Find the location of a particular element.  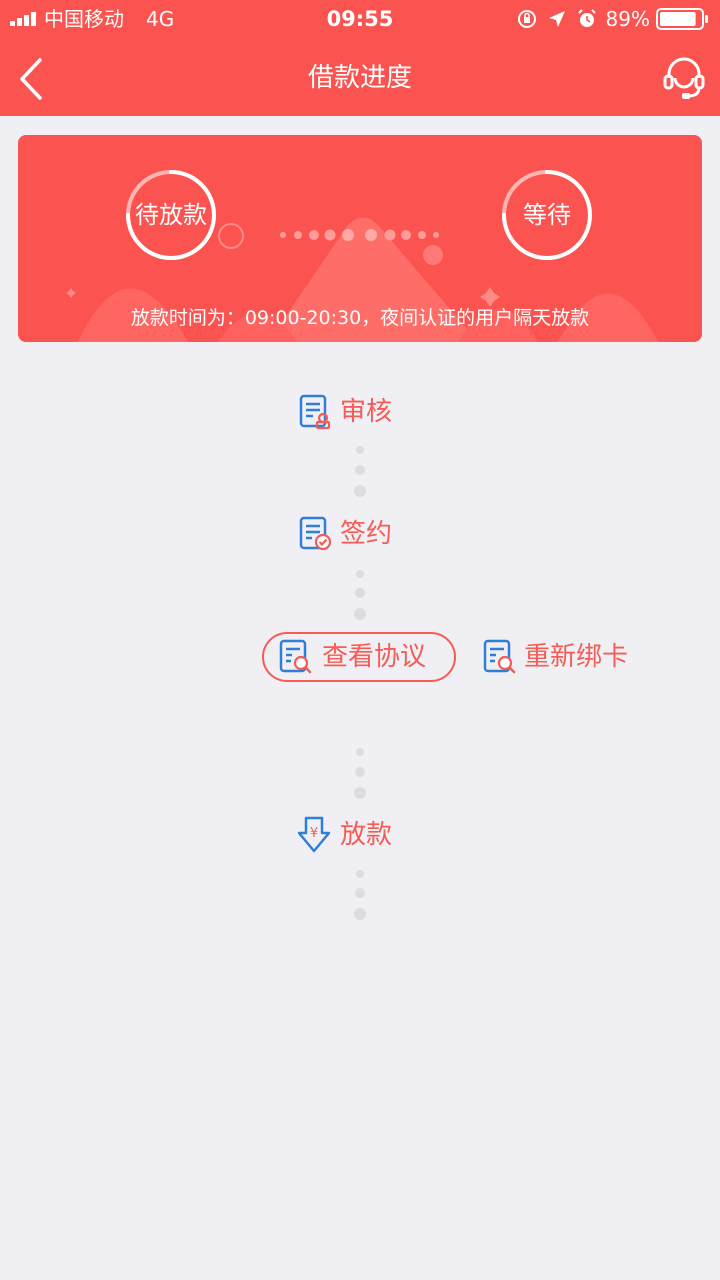

header: 中国移动 4G 09:55 89% 借款进度 is located at coordinates (360, 58).